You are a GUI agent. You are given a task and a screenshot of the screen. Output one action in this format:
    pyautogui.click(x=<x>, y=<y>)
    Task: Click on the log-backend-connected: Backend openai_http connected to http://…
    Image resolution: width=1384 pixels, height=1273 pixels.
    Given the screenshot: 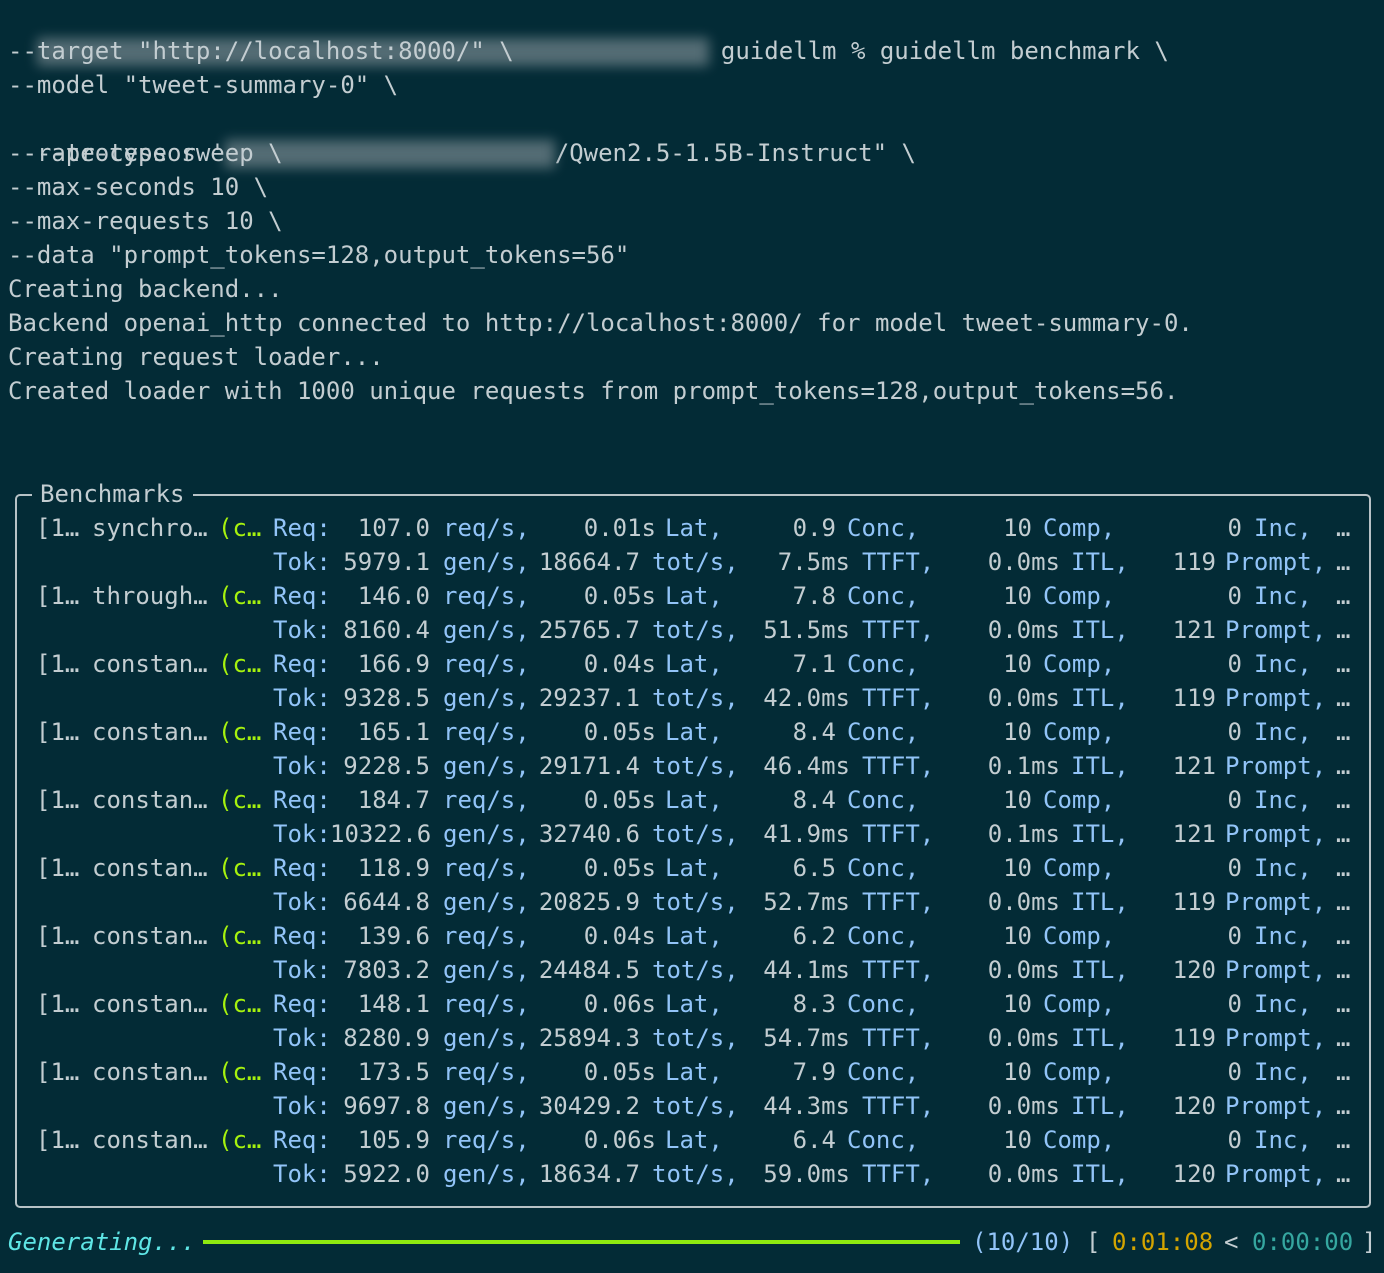 What is the action you would take?
    pyautogui.click(x=600, y=323)
    